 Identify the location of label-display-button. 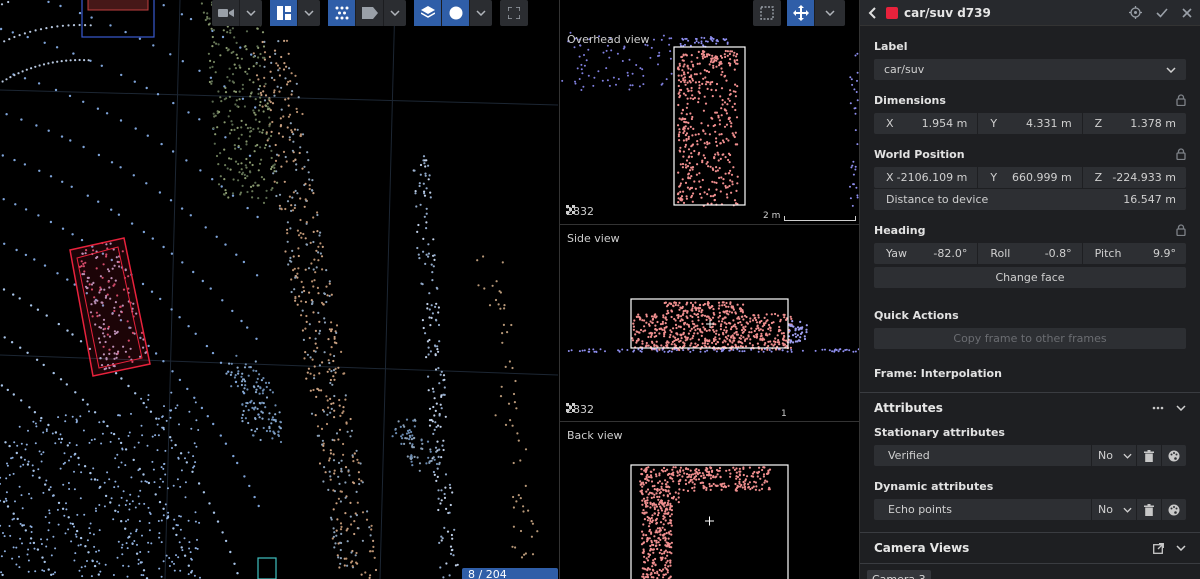
(370, 13).